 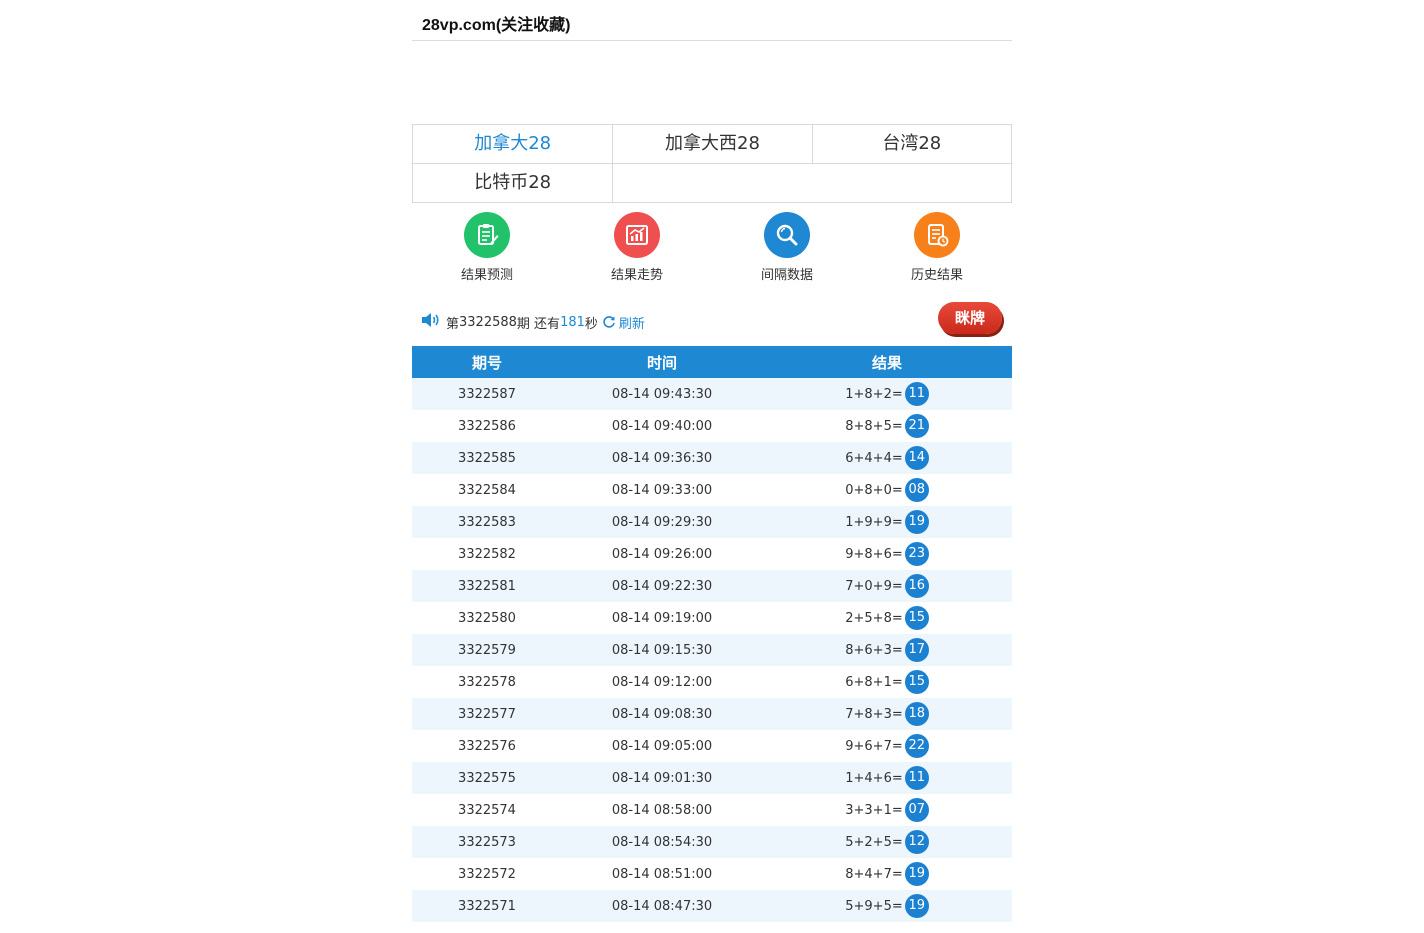 I want to click on menu-interval: 间隔数据, so click(x=787, y=247).